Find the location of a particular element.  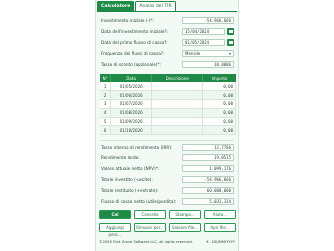

first-flow-date-label: Data del primo flusso di cassa?: is located at coordinates (134, 42).